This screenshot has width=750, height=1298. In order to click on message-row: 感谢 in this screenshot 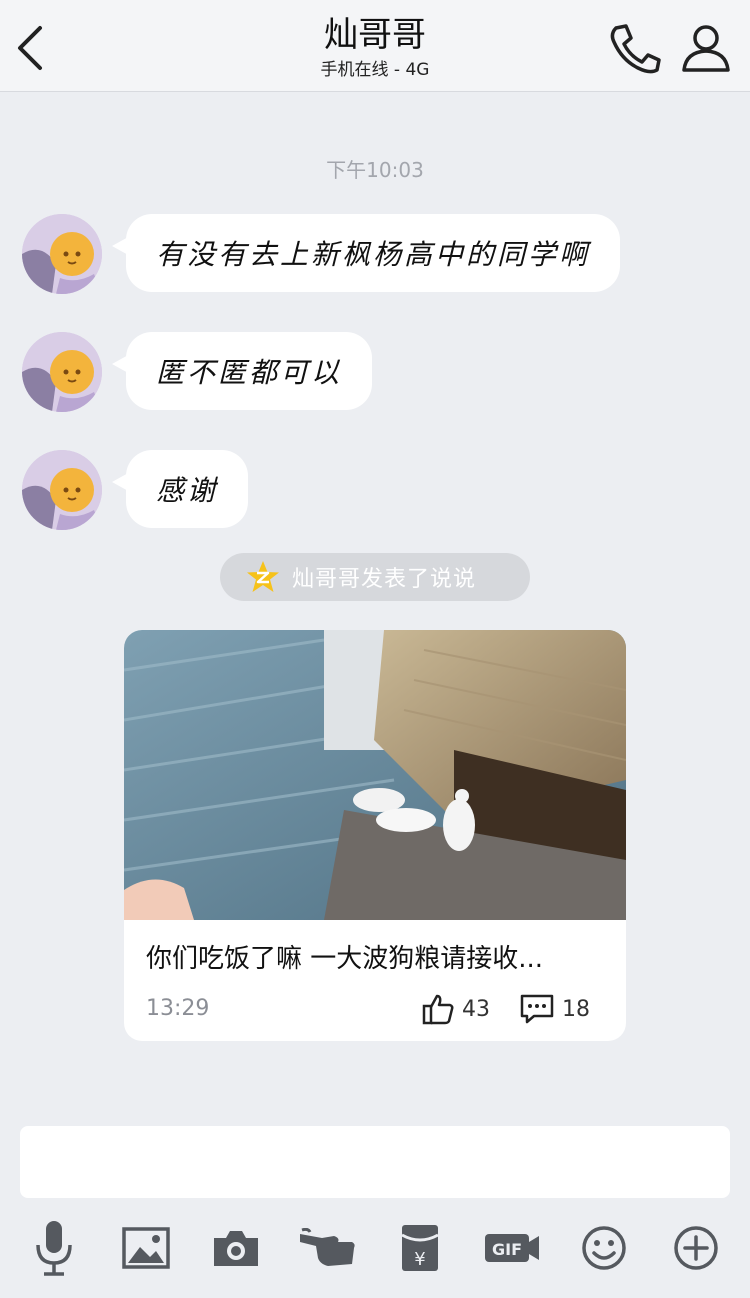, I will do `click(375, 490)`.